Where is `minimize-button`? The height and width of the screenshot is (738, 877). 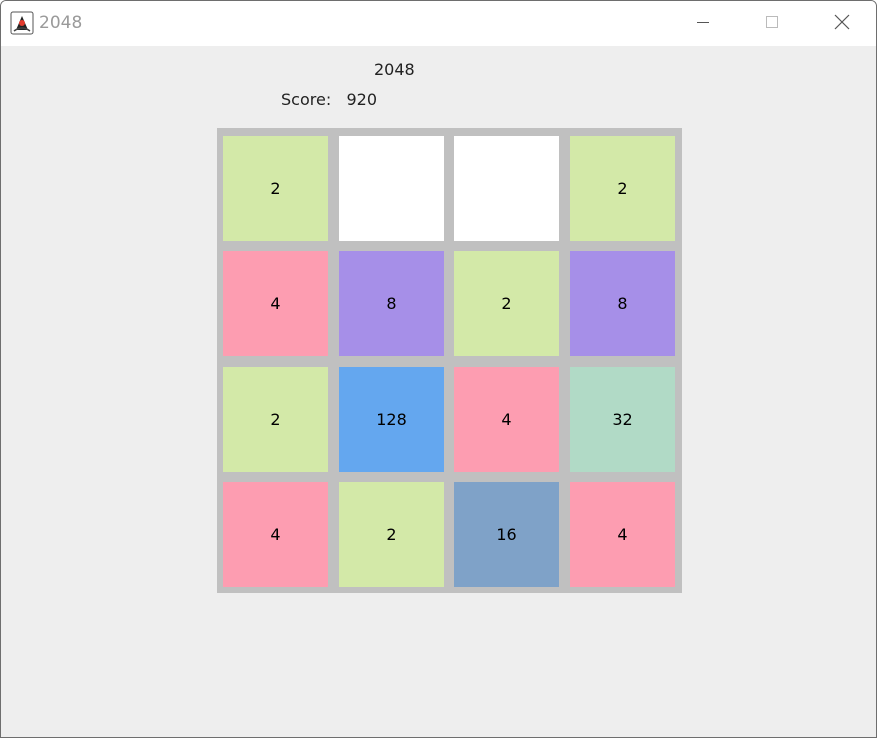 minimize-button is located at coordinates (703, 23).